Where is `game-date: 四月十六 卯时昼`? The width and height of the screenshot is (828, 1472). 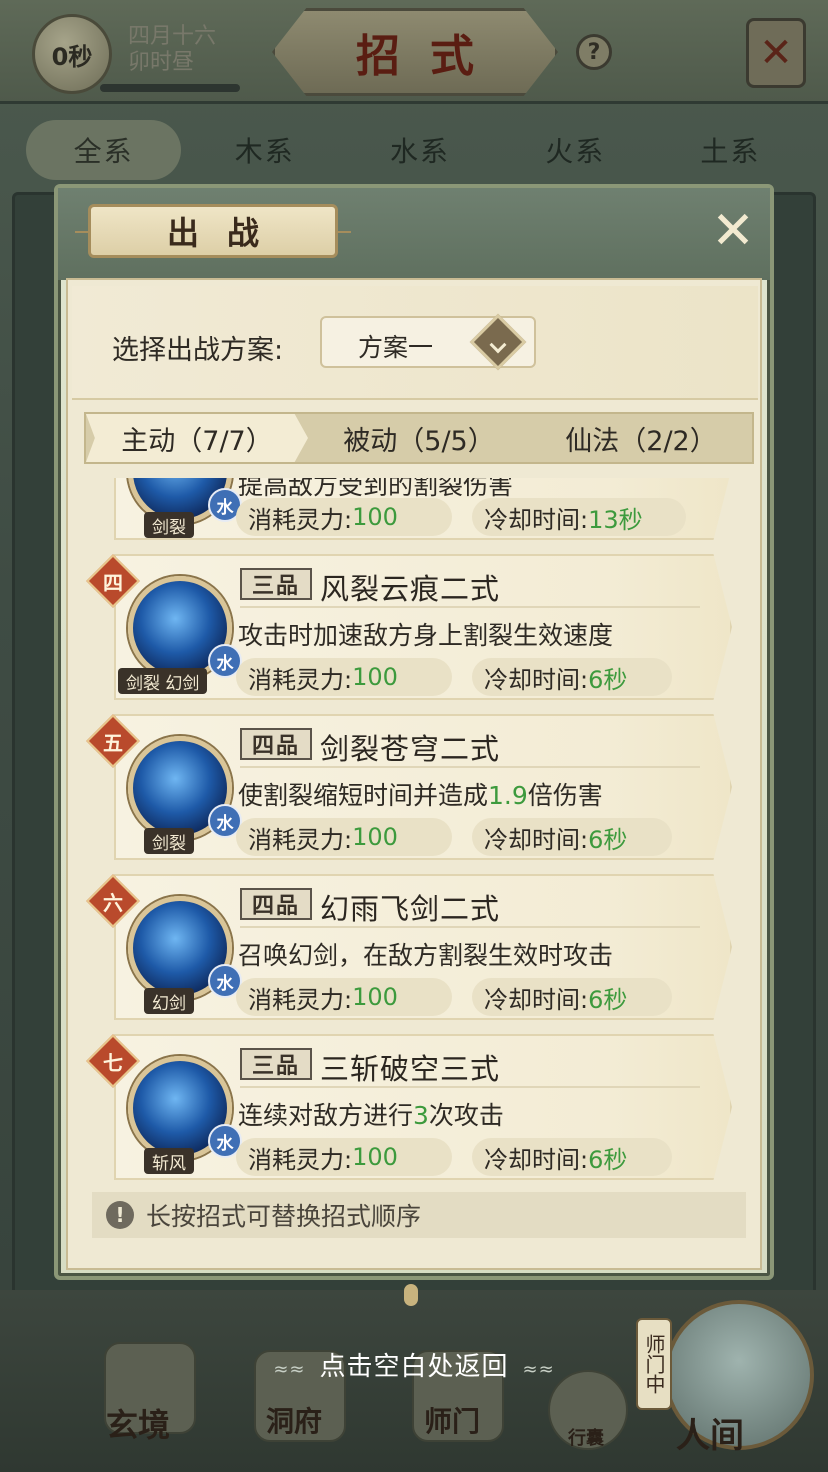
game-date: 四月十六 卯时昼 is located at coordinates (188, 50).